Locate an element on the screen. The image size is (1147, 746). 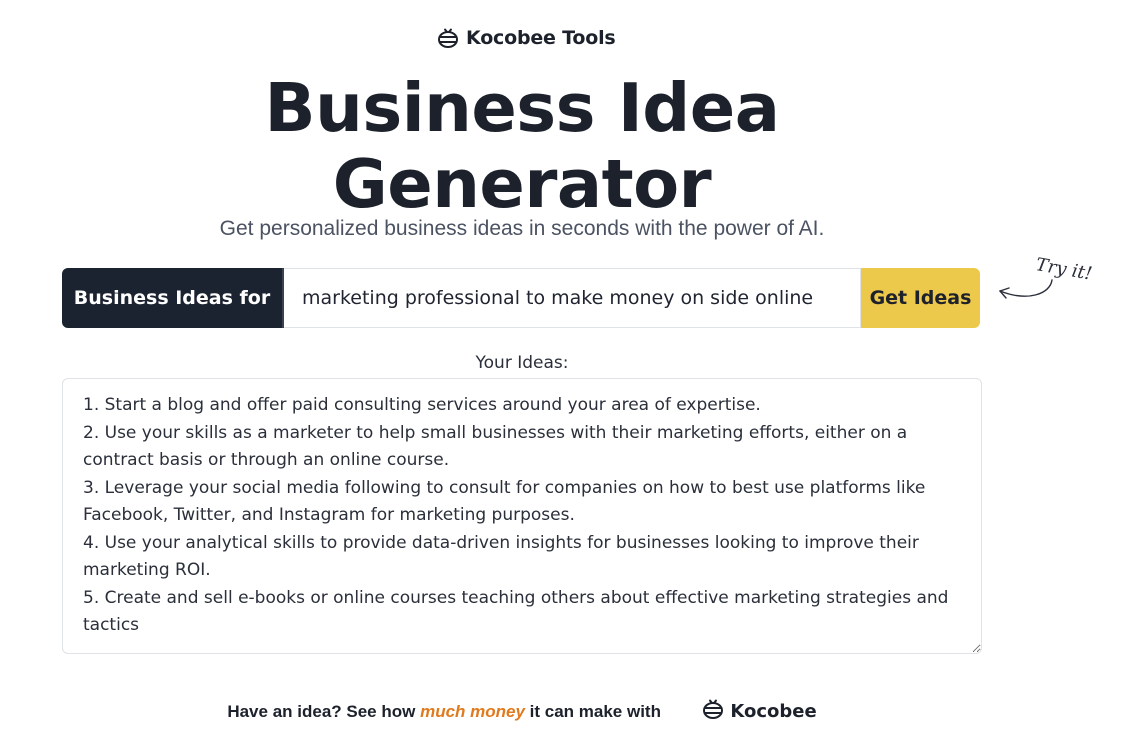
footer-text-before: Have an idea? See how is located at coordinates (324, 711).